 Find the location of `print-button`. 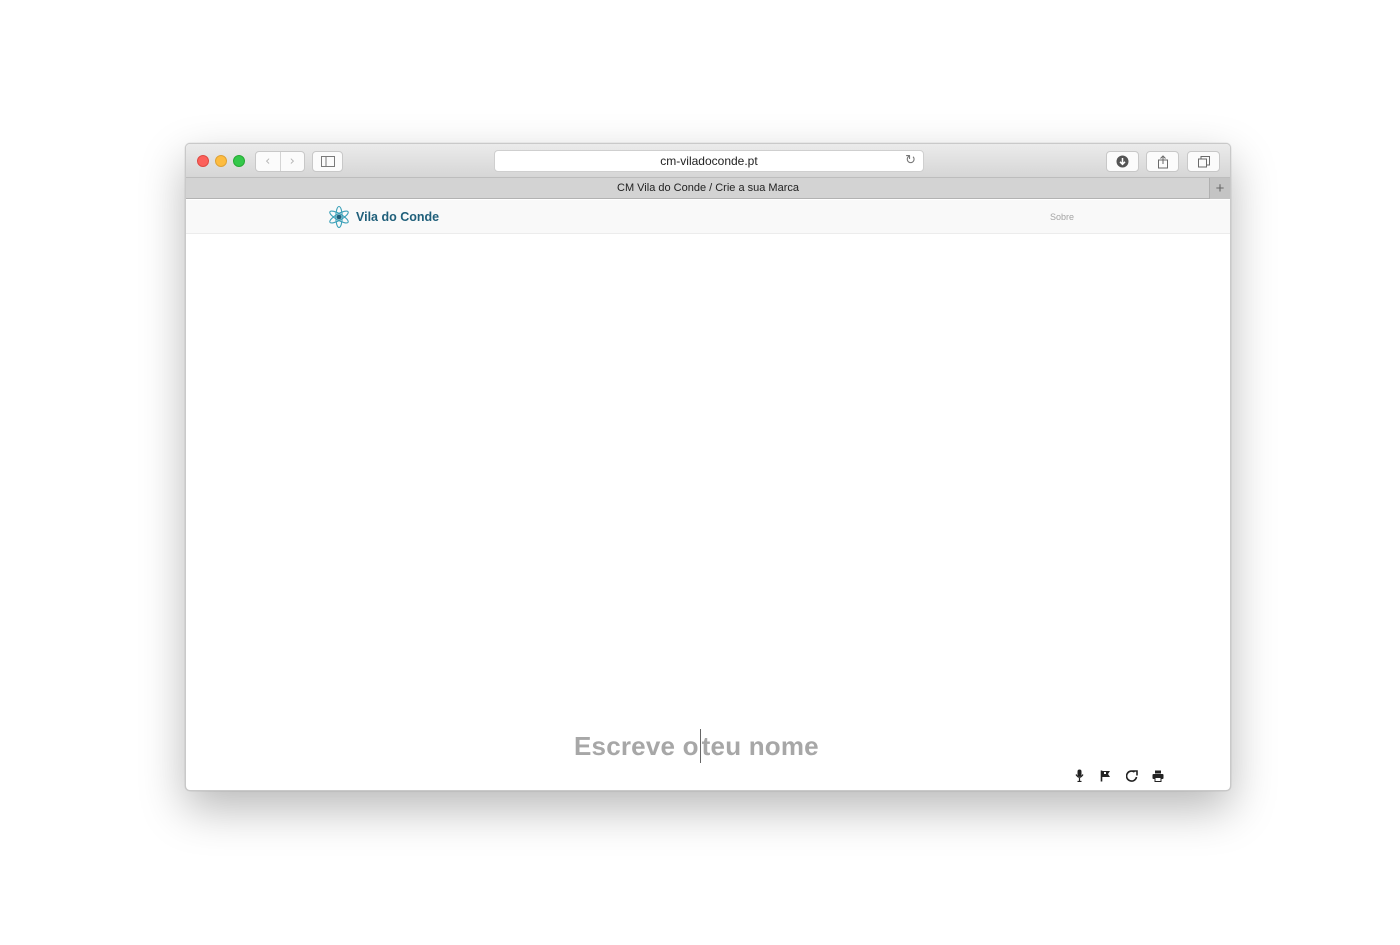

print-button is located at coordinates (1157, 775).